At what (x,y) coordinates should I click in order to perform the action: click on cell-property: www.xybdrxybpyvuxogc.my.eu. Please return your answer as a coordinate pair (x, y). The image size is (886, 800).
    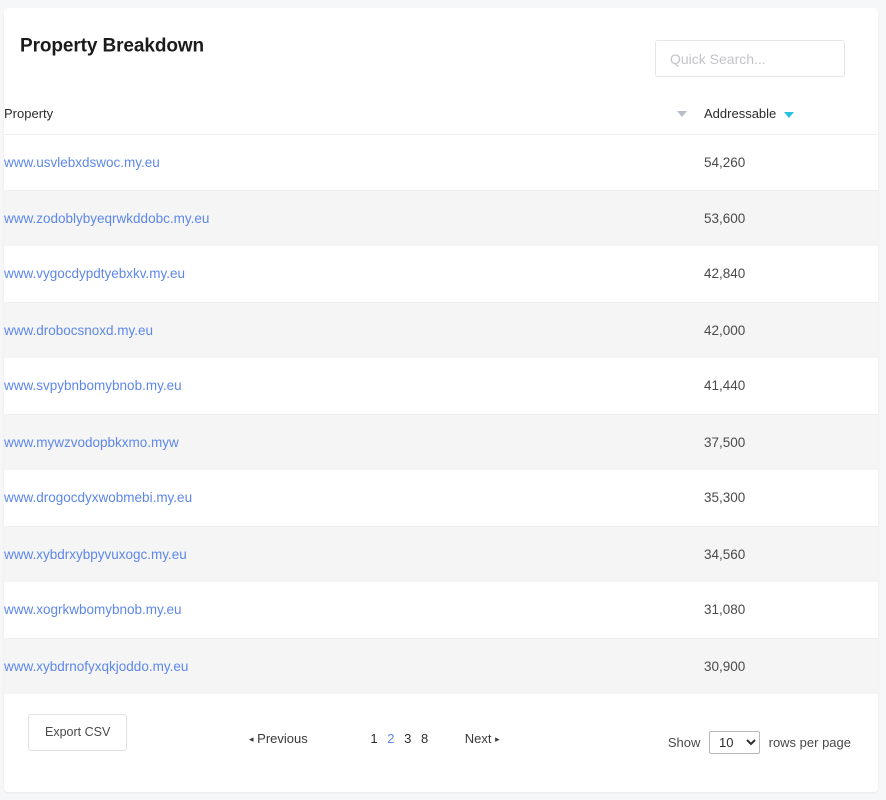
    Looking at the image, I should click on (354, 554).